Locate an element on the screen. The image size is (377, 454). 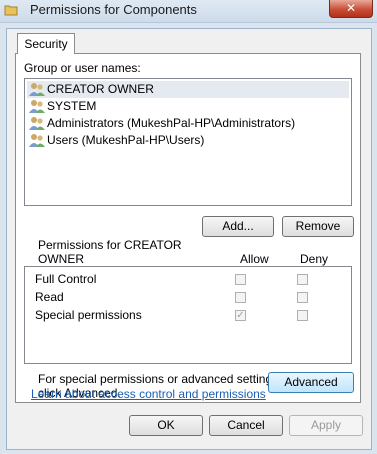
permission-row-special: Special permissions ✓ is located at coordinates (185, 316).